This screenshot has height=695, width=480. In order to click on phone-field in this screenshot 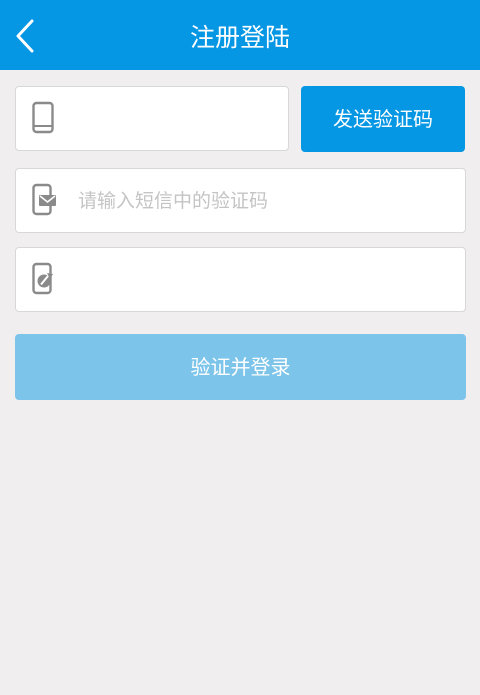, I will do `click(152, 118)`.